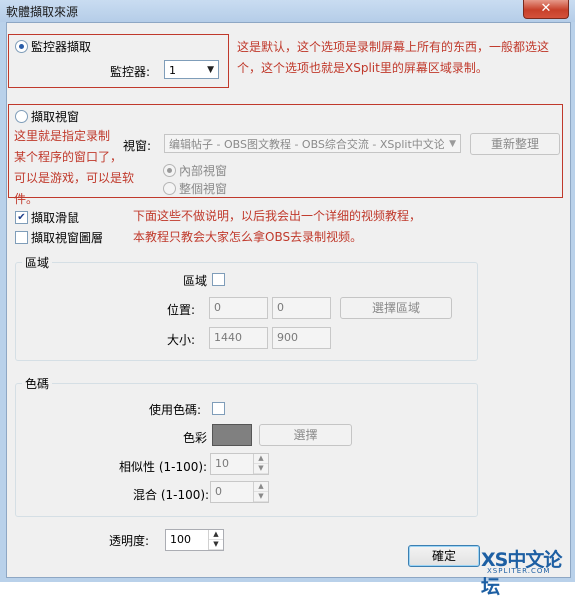  What do you see at coordinates (239, 492) in the screenshot?
I see `blend-spinbox: 0 ▲ ▼` at bounding box center [239, 492].